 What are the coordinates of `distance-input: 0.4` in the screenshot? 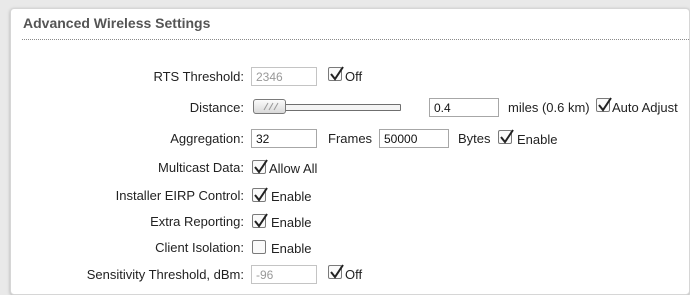 It's located at (464, 107).